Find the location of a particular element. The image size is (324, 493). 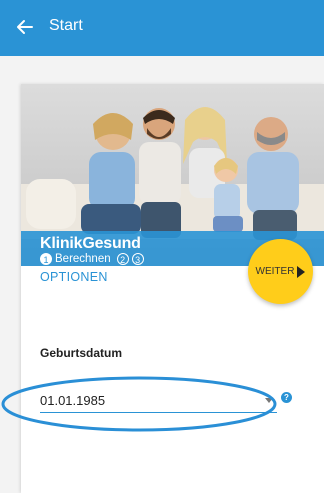

weiter-button: WEITER is located at coordinates (280, 271).